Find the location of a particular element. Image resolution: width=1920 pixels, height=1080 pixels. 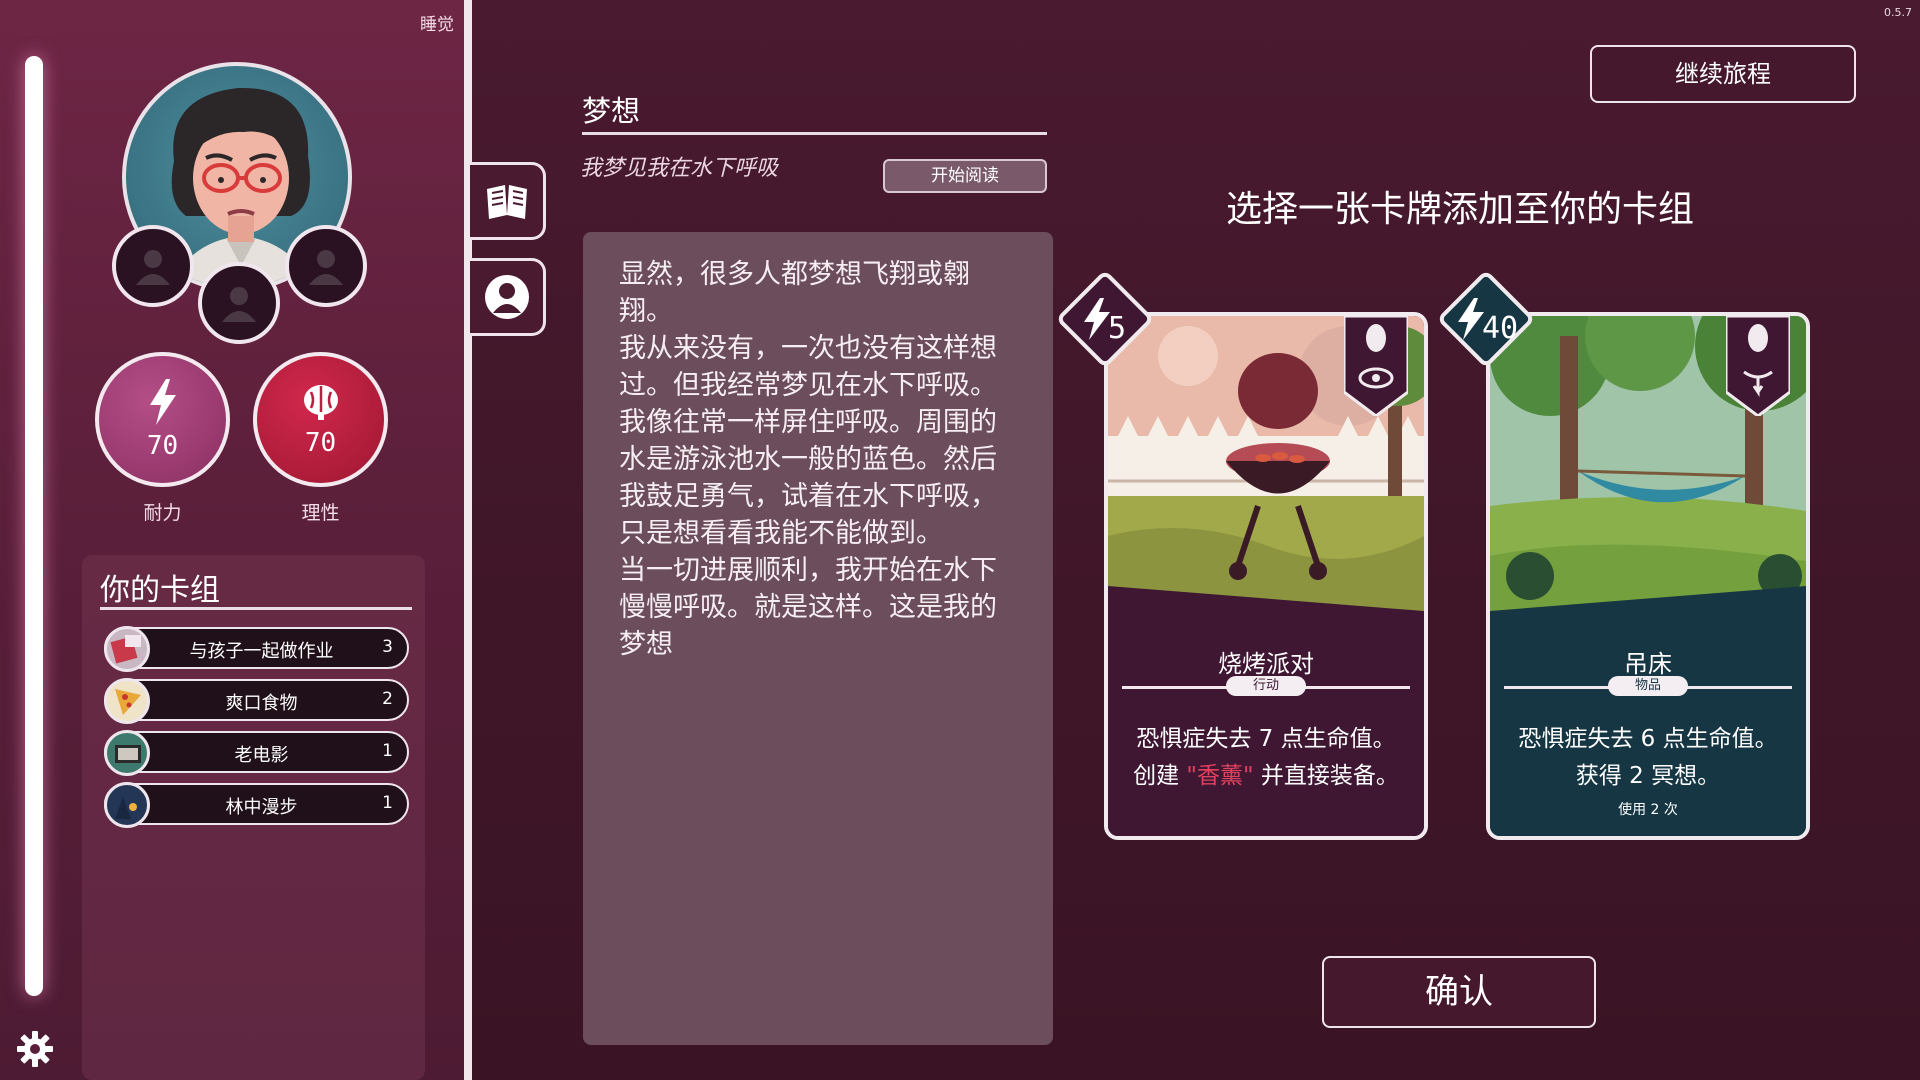

tab-journal is located at coordinates (508, 201).